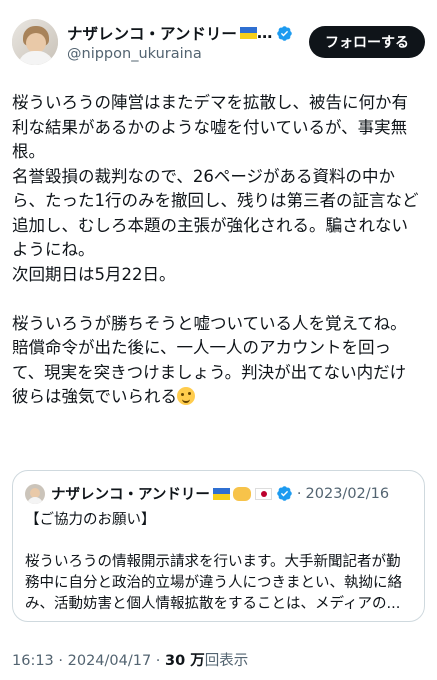  I want to click on quoted-date: 2023/02/16, so click(348, 494).